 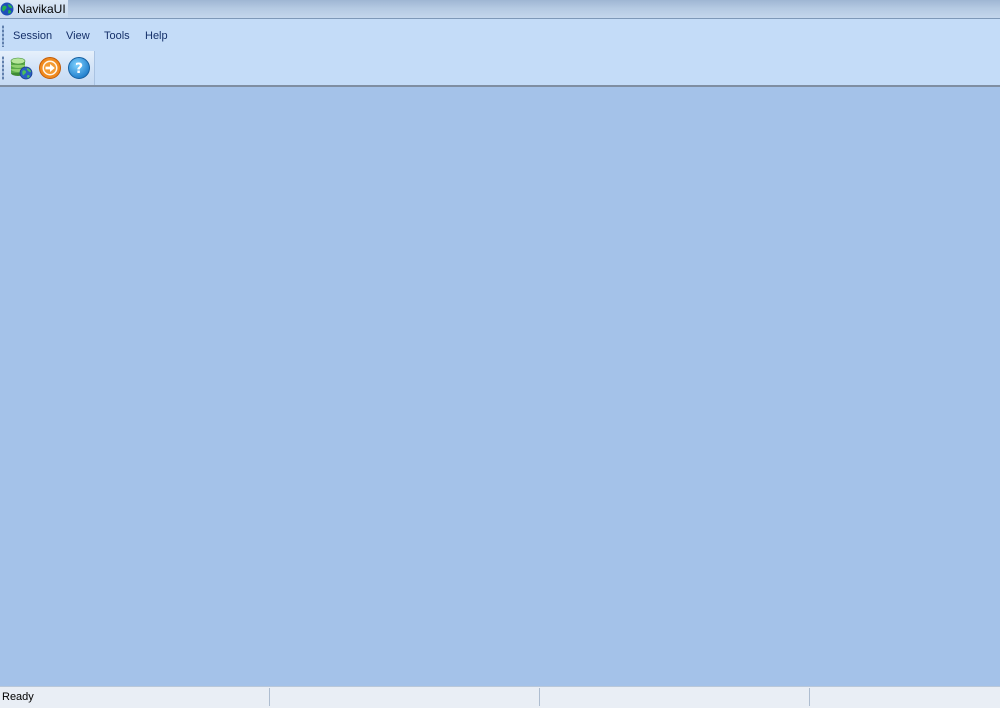 I want to click on exit-button, so click(x=50, y=68).